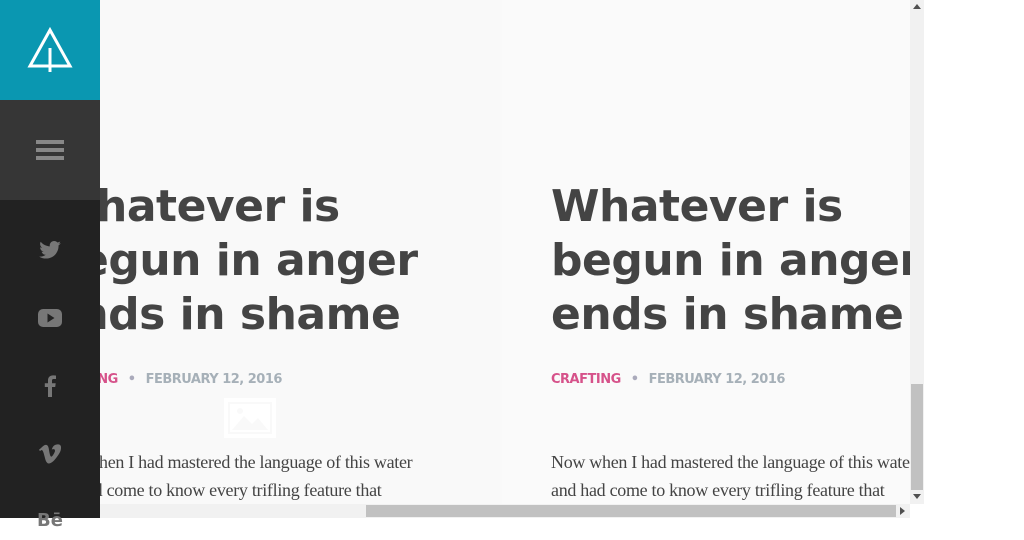 The width and height of the screenshot is (1024, 540). What do you see at coordinates (917, 437) in the screenshot?
I see `vertical-scroll-thumb` at bounding box center [917, 437].